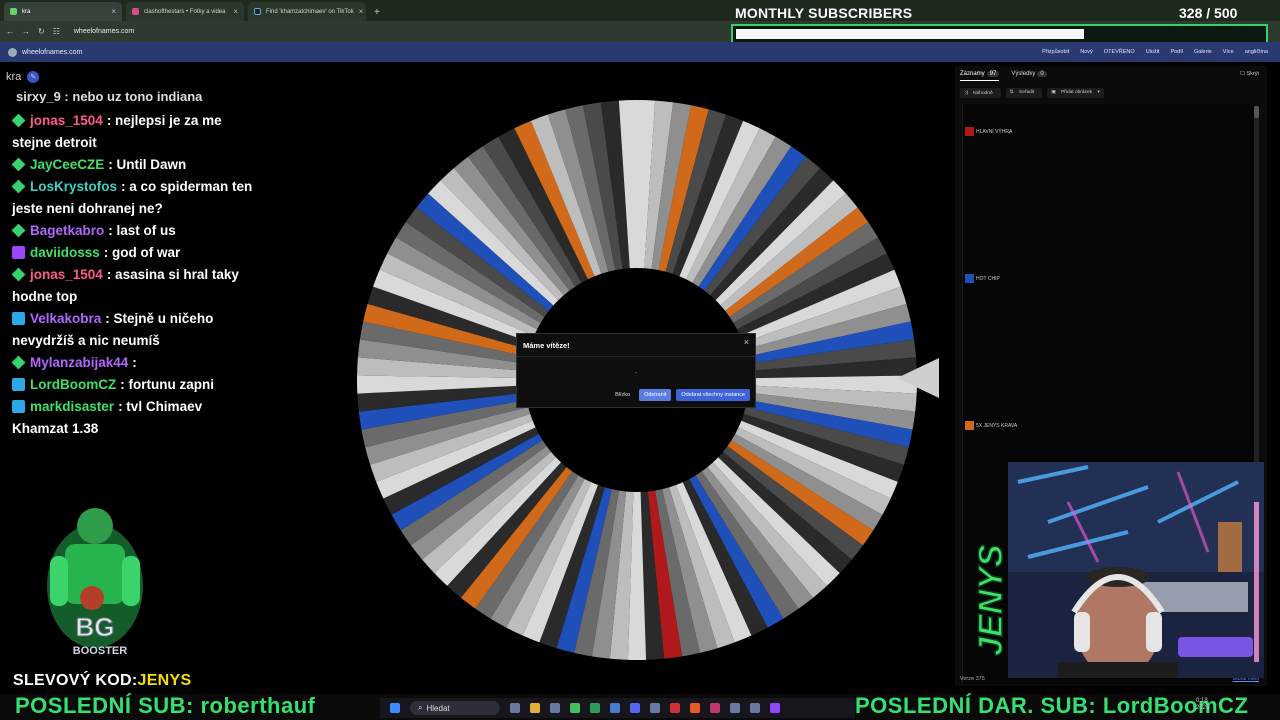 The image size is (1280, 720). I want to click on pen-icon: ✎, so click(33, 77).